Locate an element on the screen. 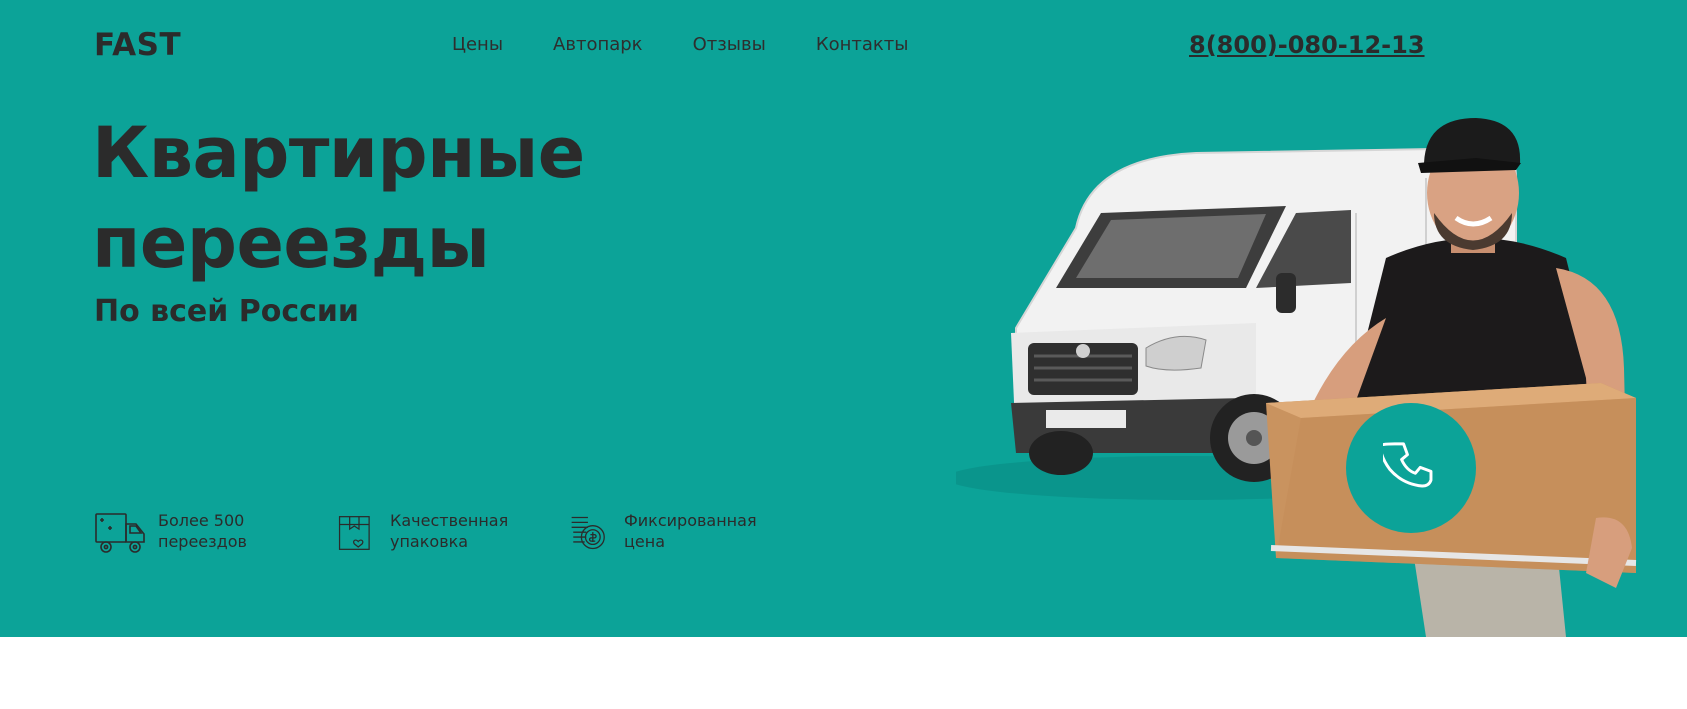 The image size is (1687, 709). title-line-2: переезды is located at coordinates (291, 243).